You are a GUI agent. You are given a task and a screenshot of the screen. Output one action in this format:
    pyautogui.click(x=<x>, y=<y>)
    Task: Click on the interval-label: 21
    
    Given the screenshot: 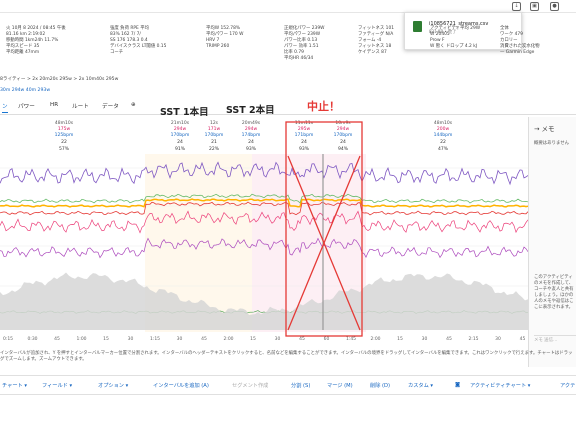 What is the action you would take?
    pyautogui.click(x=214, y=142)
    